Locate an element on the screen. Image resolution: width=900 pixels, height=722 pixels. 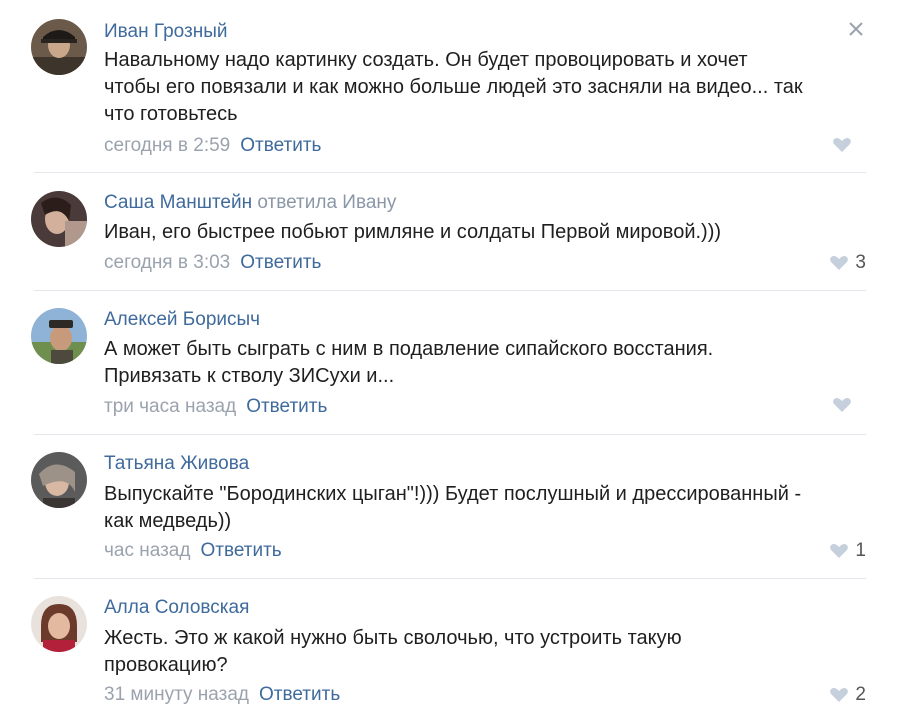
reply-to-label: ответила Ивану is located at coordinates (326, 202).